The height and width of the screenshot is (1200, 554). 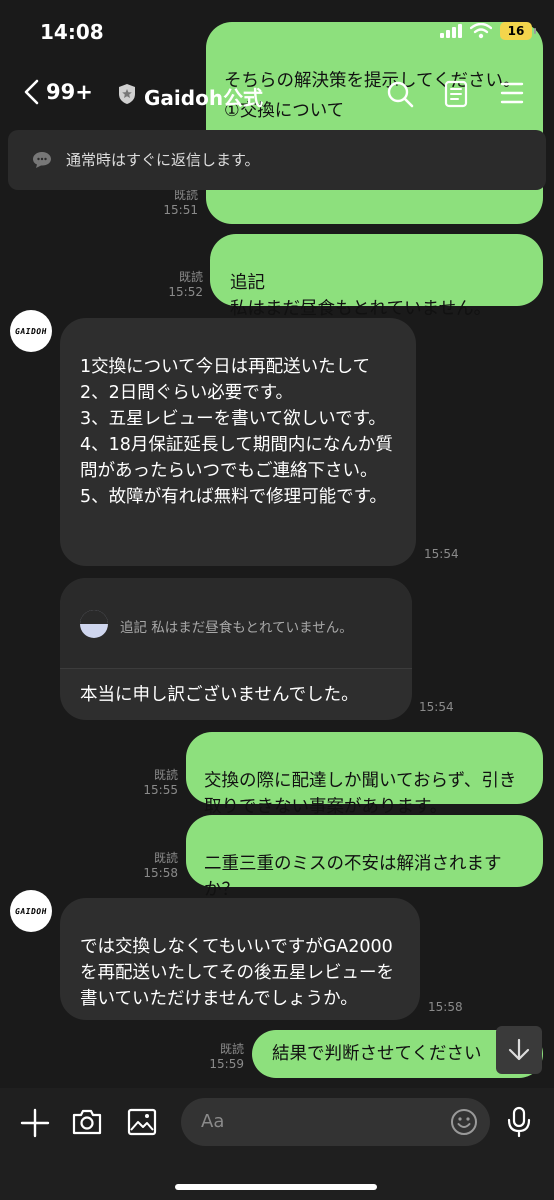 What do you see at coordinates (31, 92) in the screenshot?
I see `chevron-left-icon` at bounding box center [31, 92].